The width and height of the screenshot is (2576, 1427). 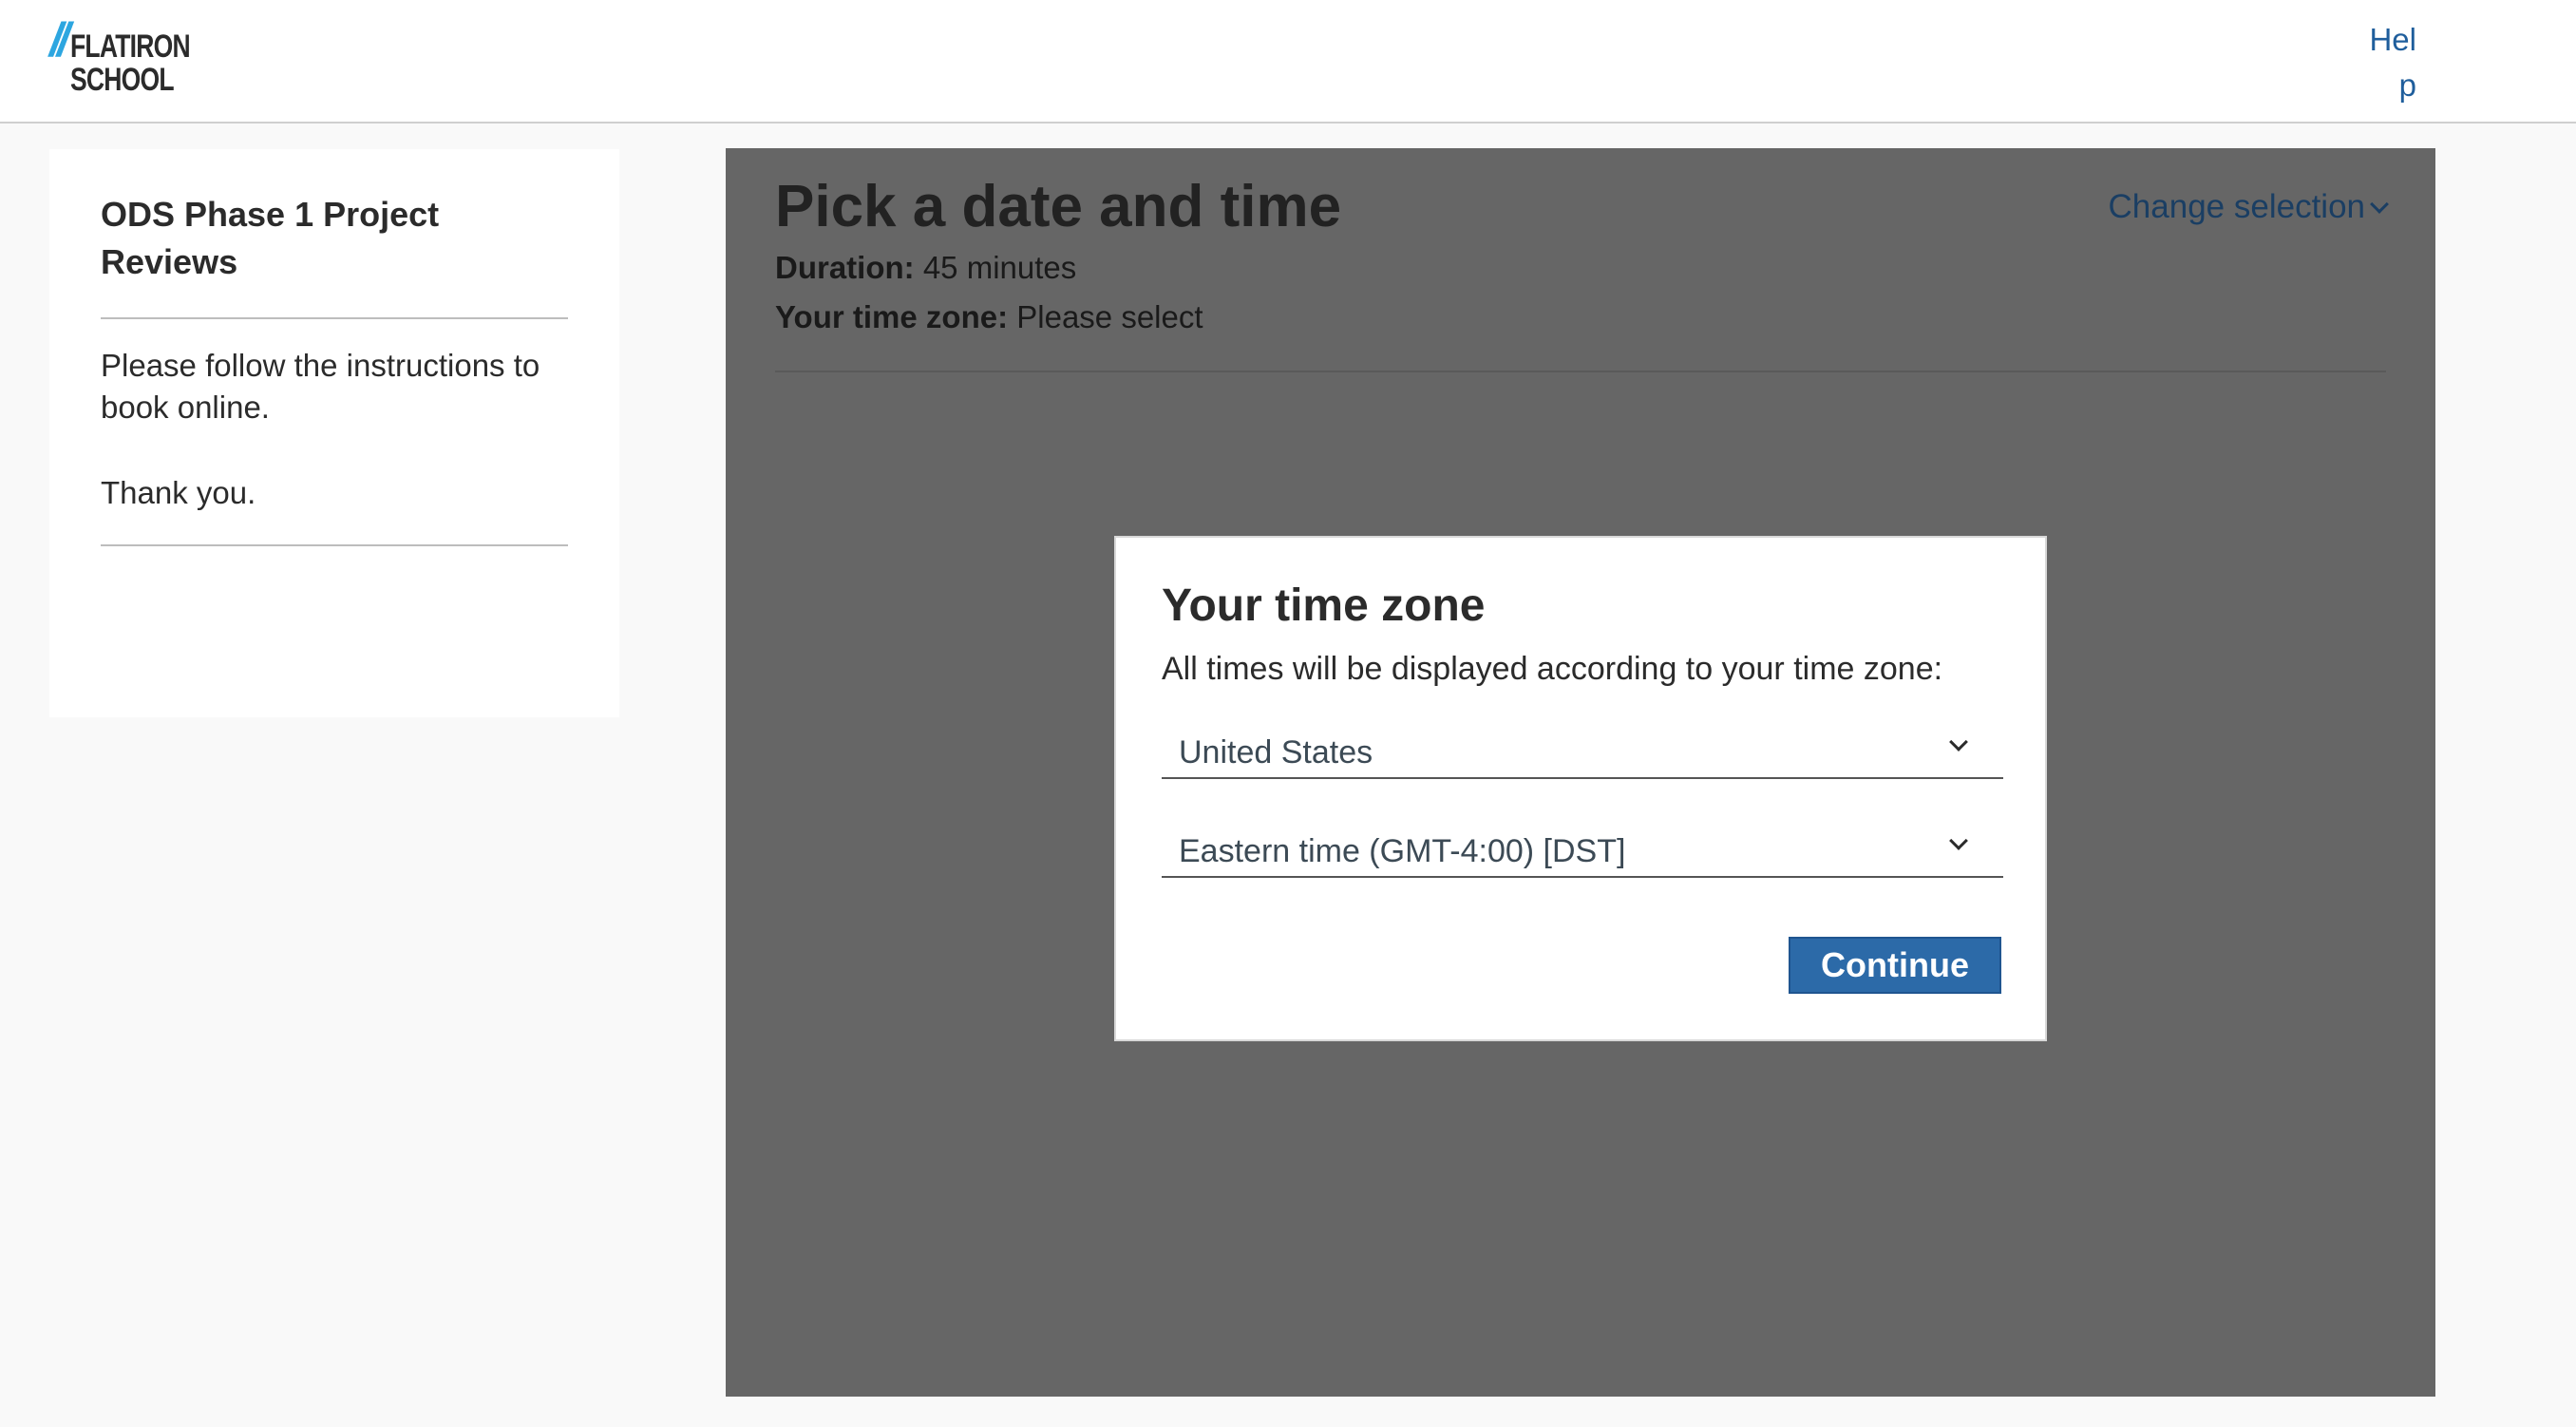 I want to click on flatiron-logo: // FLATIRON SCHOOL, so click(x=136, y=55).